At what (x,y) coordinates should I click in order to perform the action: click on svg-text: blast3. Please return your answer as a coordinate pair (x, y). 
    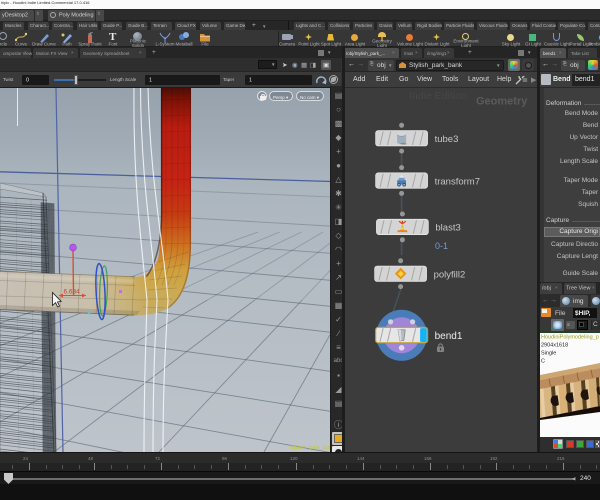
    Looking at the image, I should click on (447, 228).